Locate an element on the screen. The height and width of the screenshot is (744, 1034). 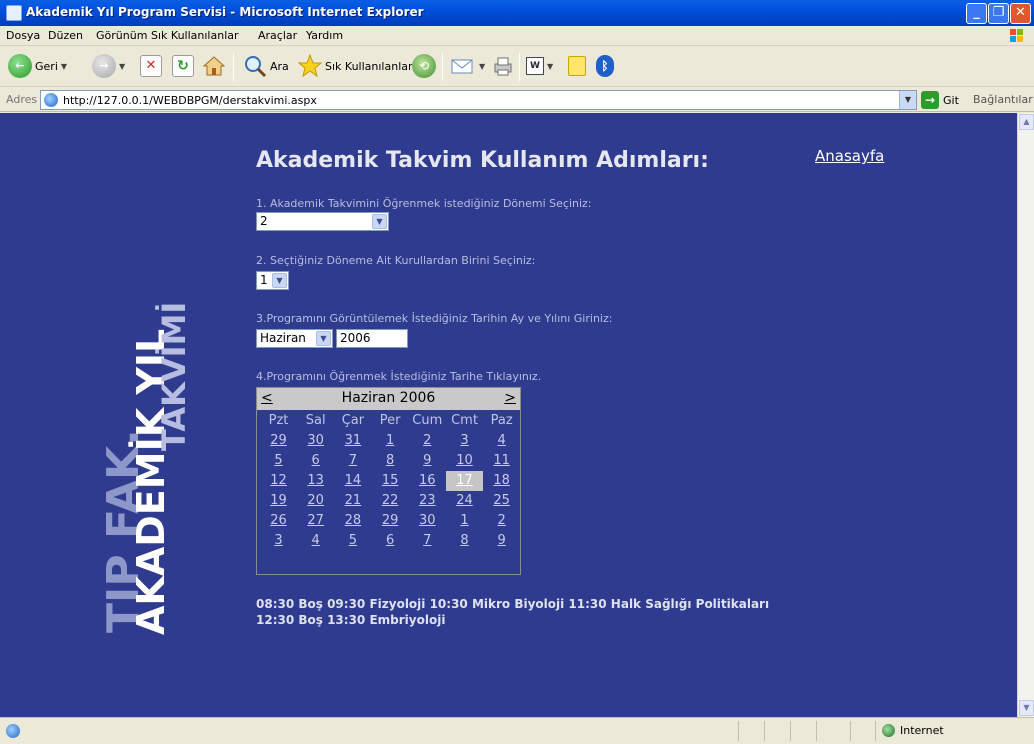
calendar-day: 27 is located at coordinates (315, 521).